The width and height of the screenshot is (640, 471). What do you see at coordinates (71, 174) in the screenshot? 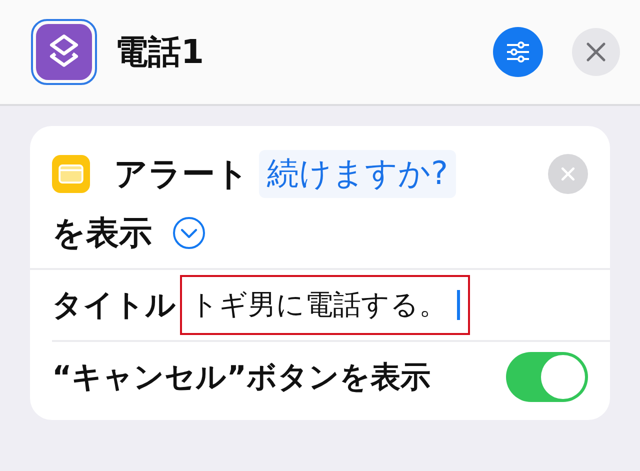
I see `window-icon` at bounding box center [71, 174].